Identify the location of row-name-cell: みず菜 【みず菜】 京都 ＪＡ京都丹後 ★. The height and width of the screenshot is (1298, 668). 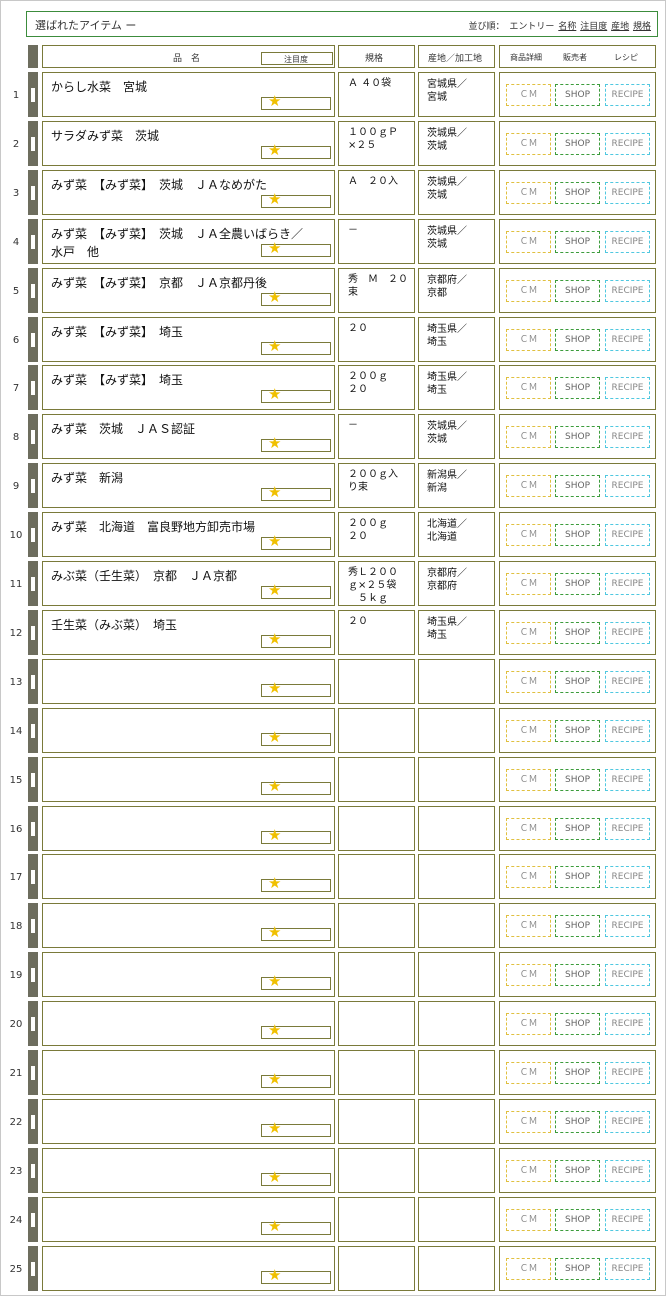
(188, 290).